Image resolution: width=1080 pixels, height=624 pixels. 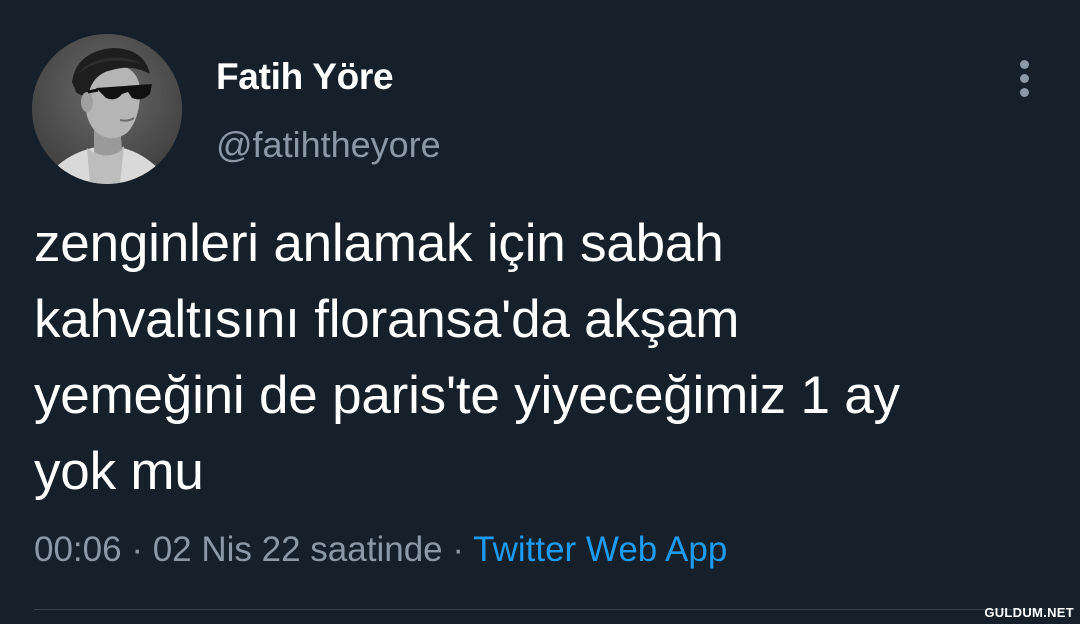 I want to click on more-vertical-icon, so click(x=1024, y=64).